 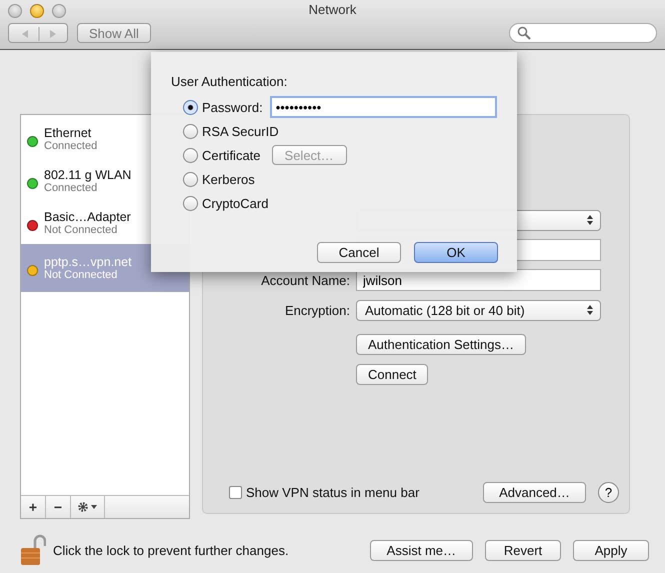 I want to click on option-label: RSA SecurID, so click(x=240, y=131).